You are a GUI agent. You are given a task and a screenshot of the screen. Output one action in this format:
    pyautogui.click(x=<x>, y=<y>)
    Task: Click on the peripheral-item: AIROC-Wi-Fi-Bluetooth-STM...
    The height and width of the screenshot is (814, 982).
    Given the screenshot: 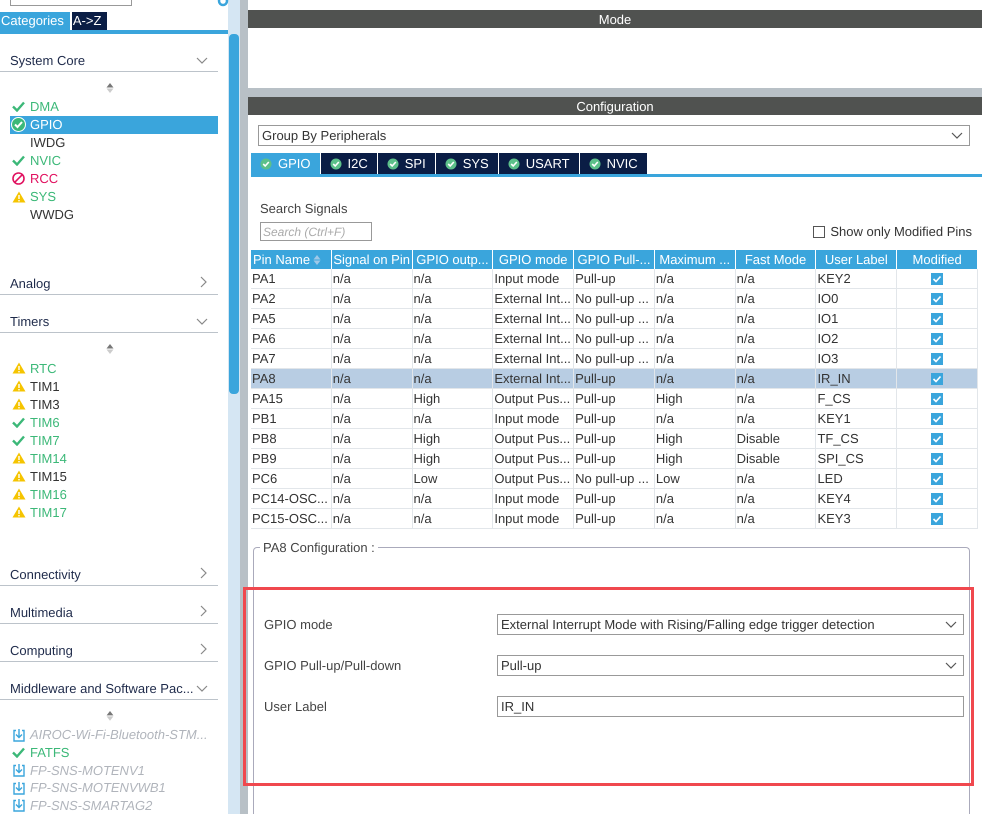 What is the action you would take?
    pyautogui.click(x=114, y=735)
    